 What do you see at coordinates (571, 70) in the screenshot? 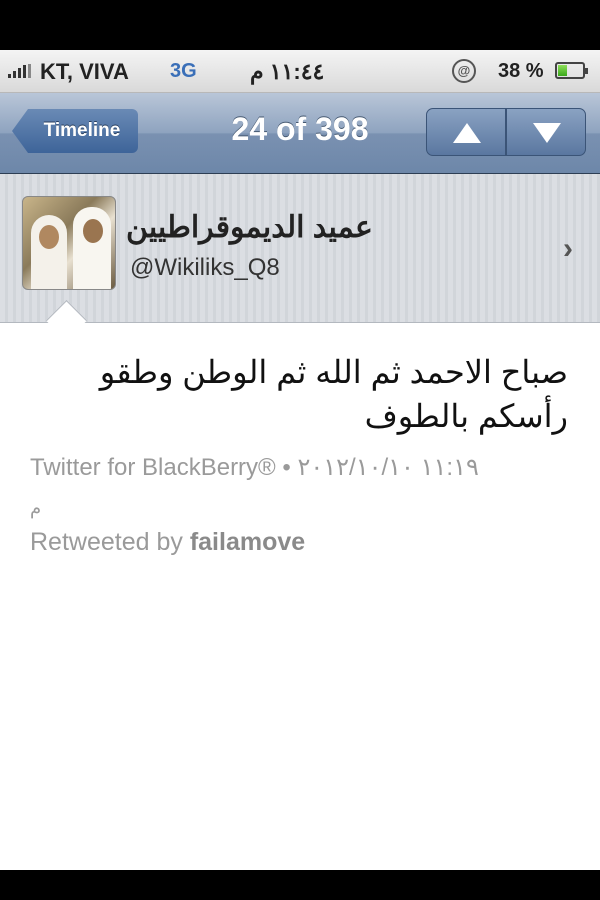
I see `battery-icon` at bounding box center [571, 70].